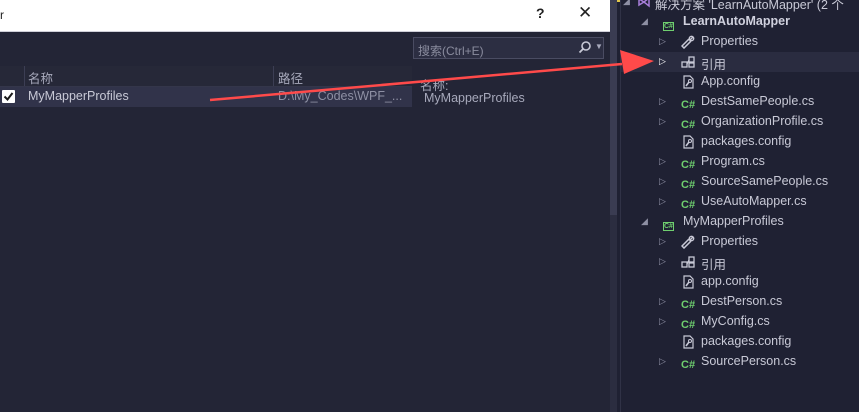 Image resolution: width=859 pixels, height=412 pixels. Describe the element at coordinates (431, 76) in the screenshot. I see `annotation-arrow-icon` at that location.